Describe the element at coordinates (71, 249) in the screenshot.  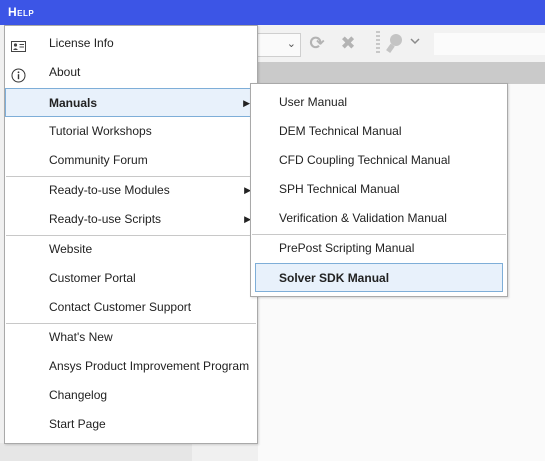
I see `menu-item-label: Website` at that location.